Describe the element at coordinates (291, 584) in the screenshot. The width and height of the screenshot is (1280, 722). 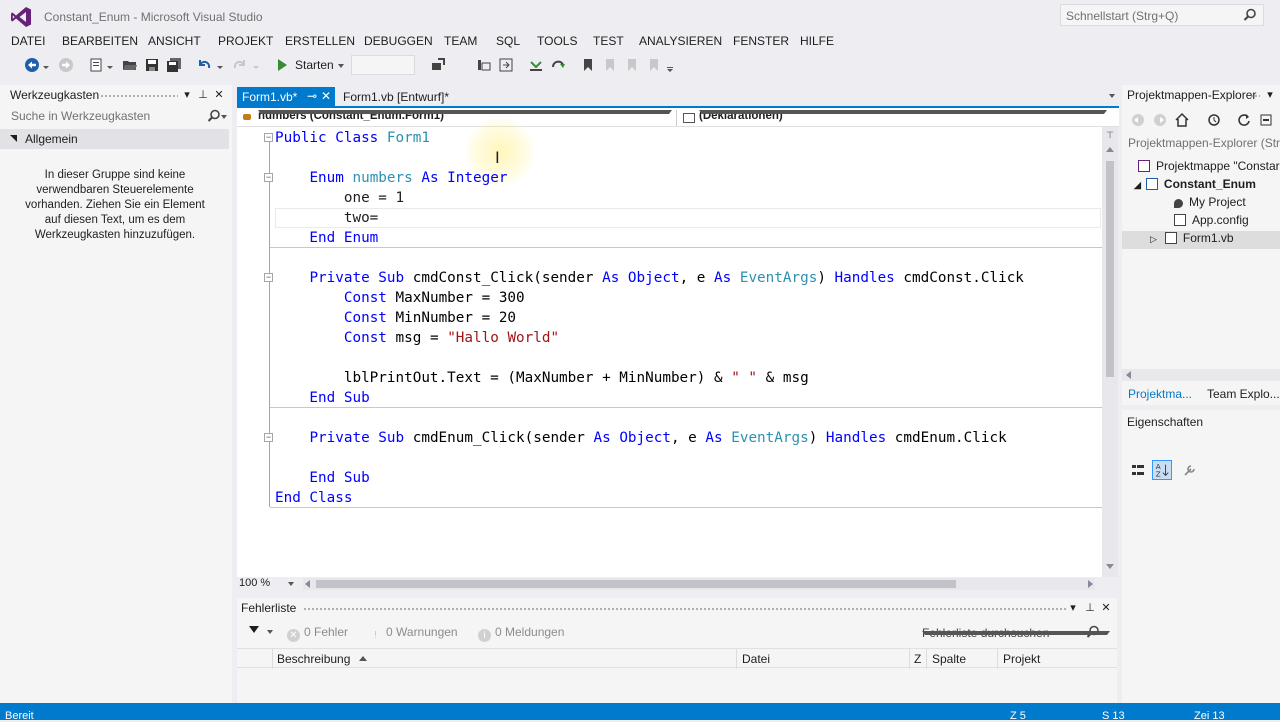
I see `zoom-dropdown-icon` at that location.